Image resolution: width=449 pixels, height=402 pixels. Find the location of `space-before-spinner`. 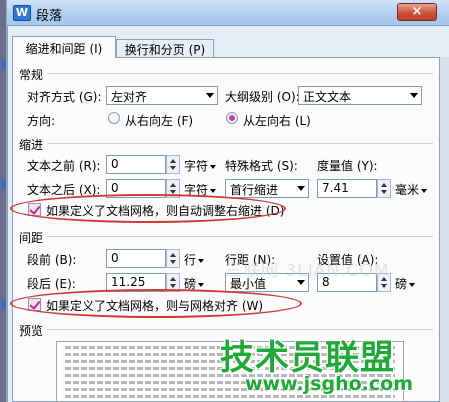

space-before-spinner is located at coordinates (173, 258).